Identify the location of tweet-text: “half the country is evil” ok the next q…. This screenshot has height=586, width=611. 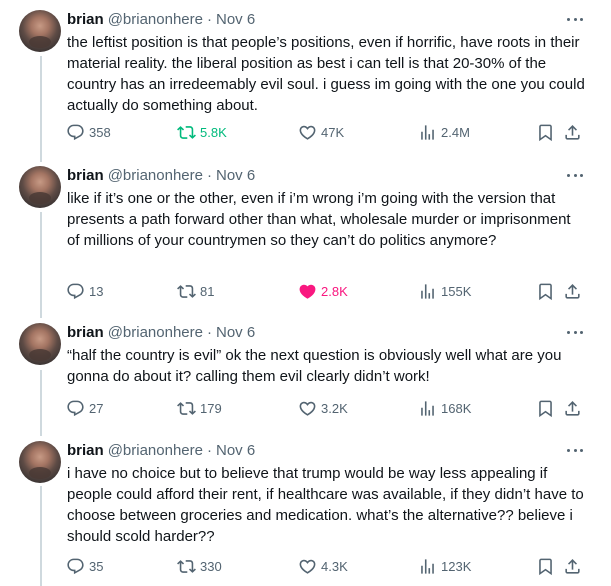
(314, 366).